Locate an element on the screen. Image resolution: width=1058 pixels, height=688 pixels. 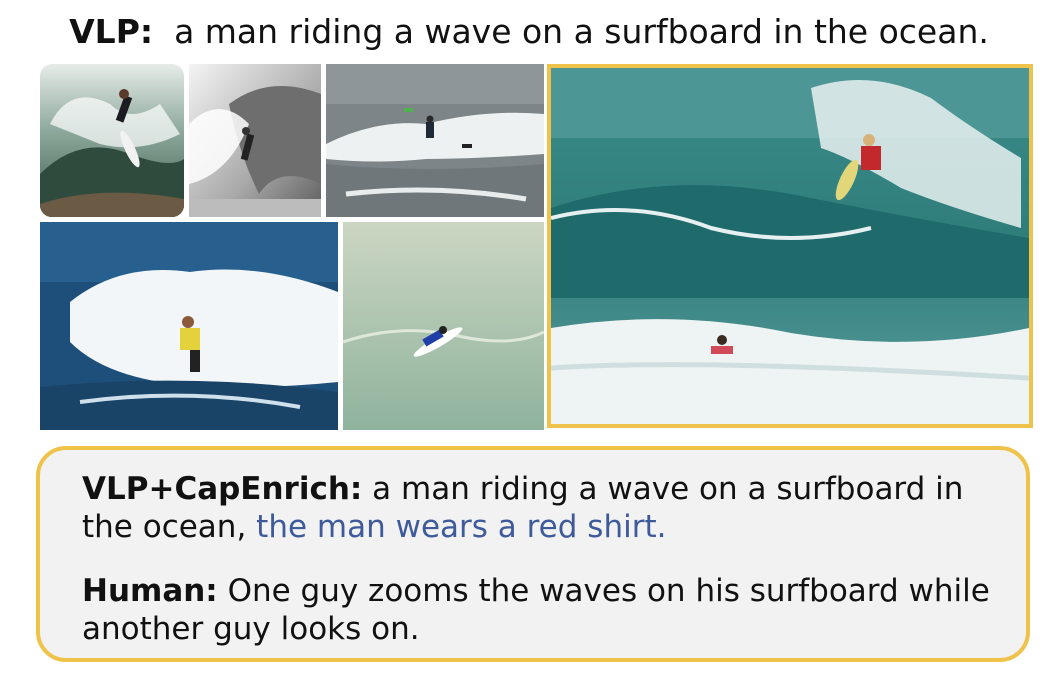
enriched-highlight: the man wears a red shirt. is located at coordinates (461, 527).